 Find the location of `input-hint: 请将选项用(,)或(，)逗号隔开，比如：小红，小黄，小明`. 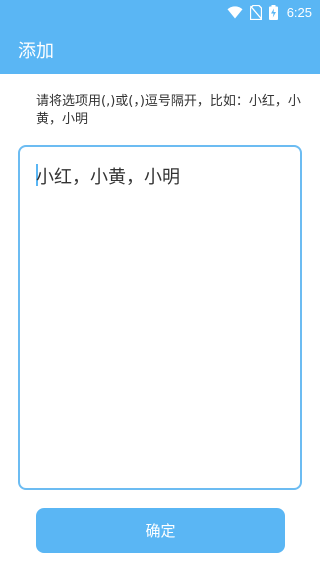

input-hint: 请将选项用(,)或(，)逗号隔开，比如：小红，小黄，小明 is located at coordinates (168, 110).